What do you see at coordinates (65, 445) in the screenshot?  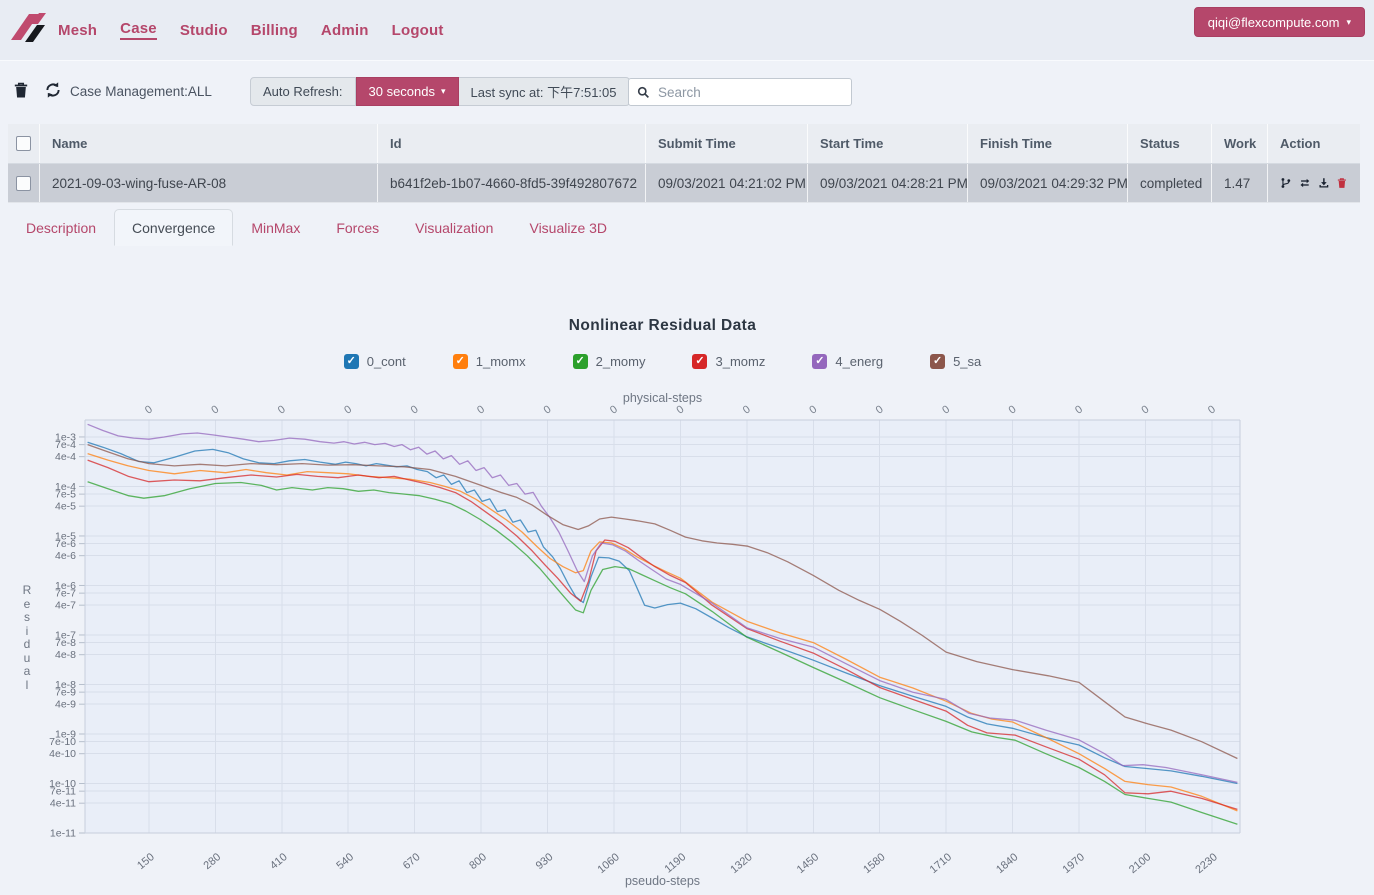 I see `y-tick-label: 7e-4` at bounding box center [65, 445].